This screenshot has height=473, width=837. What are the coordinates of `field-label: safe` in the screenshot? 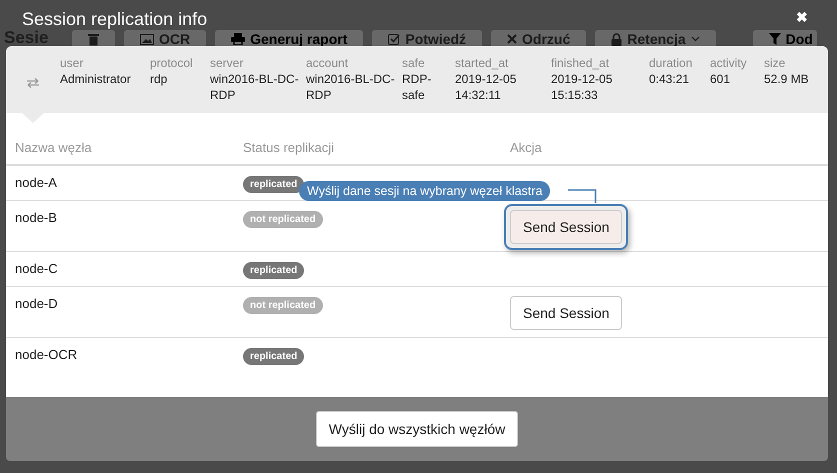 It's located at (414, 63).